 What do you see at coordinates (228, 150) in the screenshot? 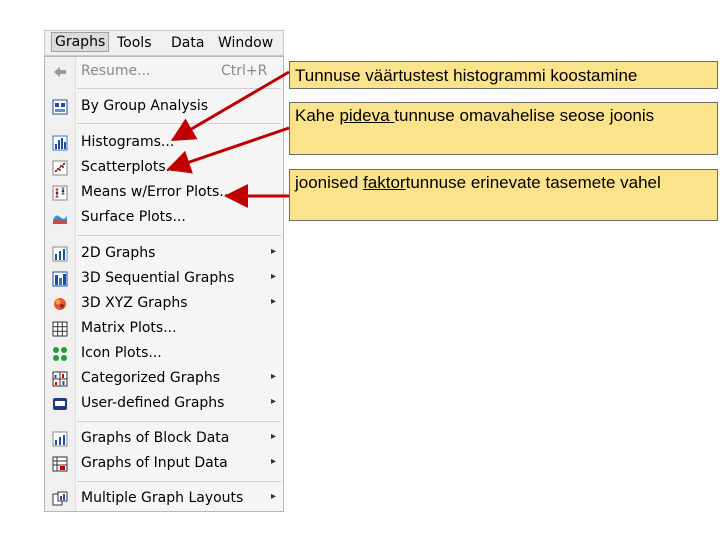
I see `arrow-to-scatterplots` at bounding box center [228, 150].